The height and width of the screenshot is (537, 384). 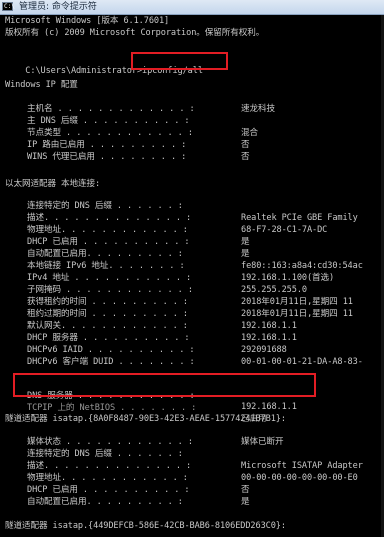 What do you see at coordinates (284, 230) in the screenshot?
I see `config-value: 68-F7-28-C1-7A-DC` at bounding box center [284, 230].